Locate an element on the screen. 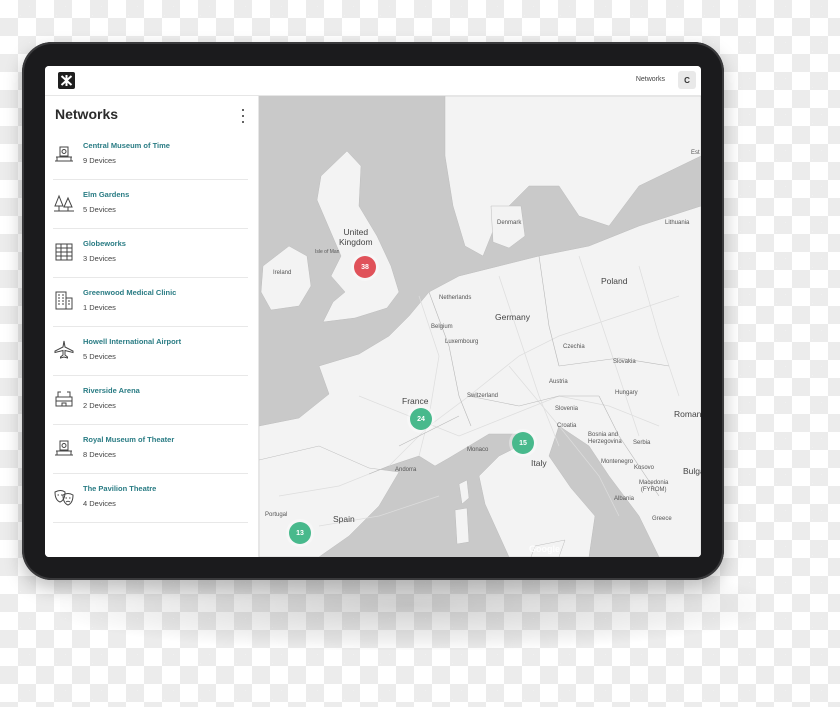  map-label-germany: Germany is located at coordinates (512, 317).